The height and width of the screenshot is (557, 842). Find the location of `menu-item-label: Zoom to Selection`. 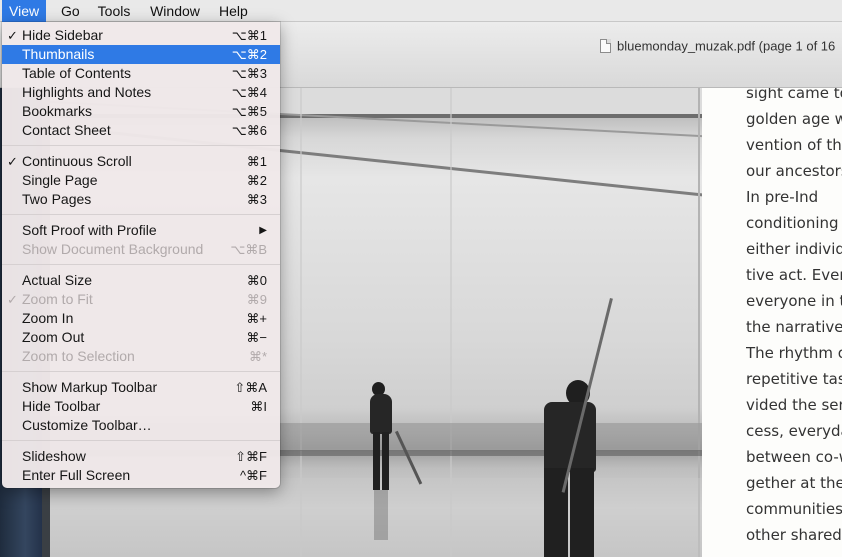

menu-item-label: Zoom to Selection is located at coordinates (78, 356).